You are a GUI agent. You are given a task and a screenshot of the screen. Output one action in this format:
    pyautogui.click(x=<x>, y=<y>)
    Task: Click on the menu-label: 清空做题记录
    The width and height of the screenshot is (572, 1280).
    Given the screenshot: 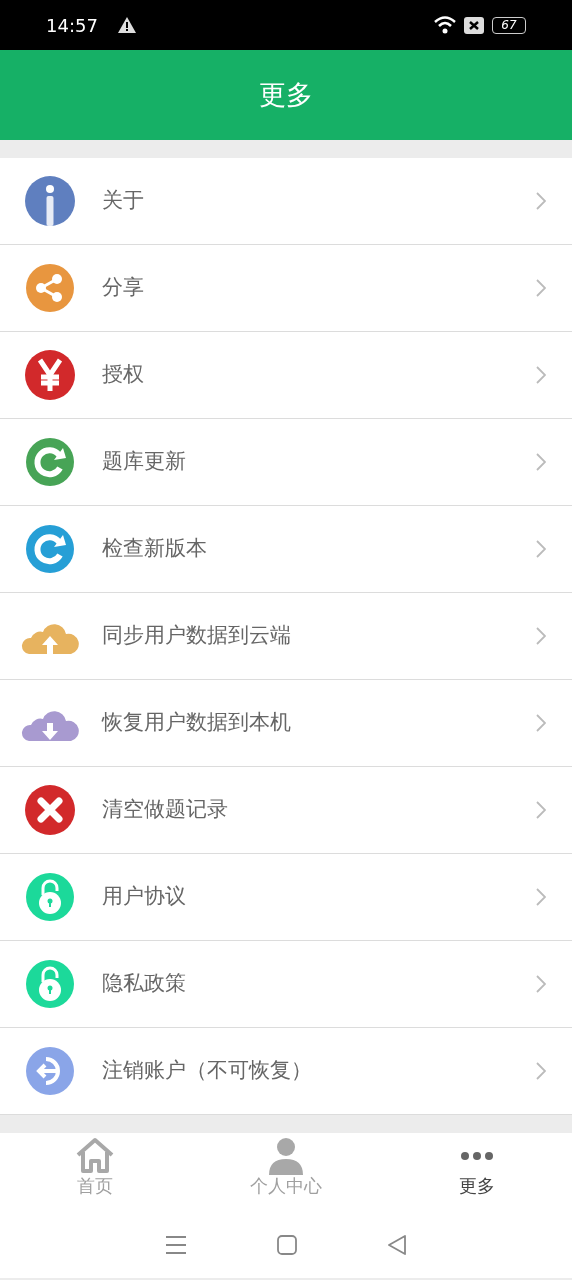 What is the action you would take?
    pyautogui.click(x=165, y=810)
    